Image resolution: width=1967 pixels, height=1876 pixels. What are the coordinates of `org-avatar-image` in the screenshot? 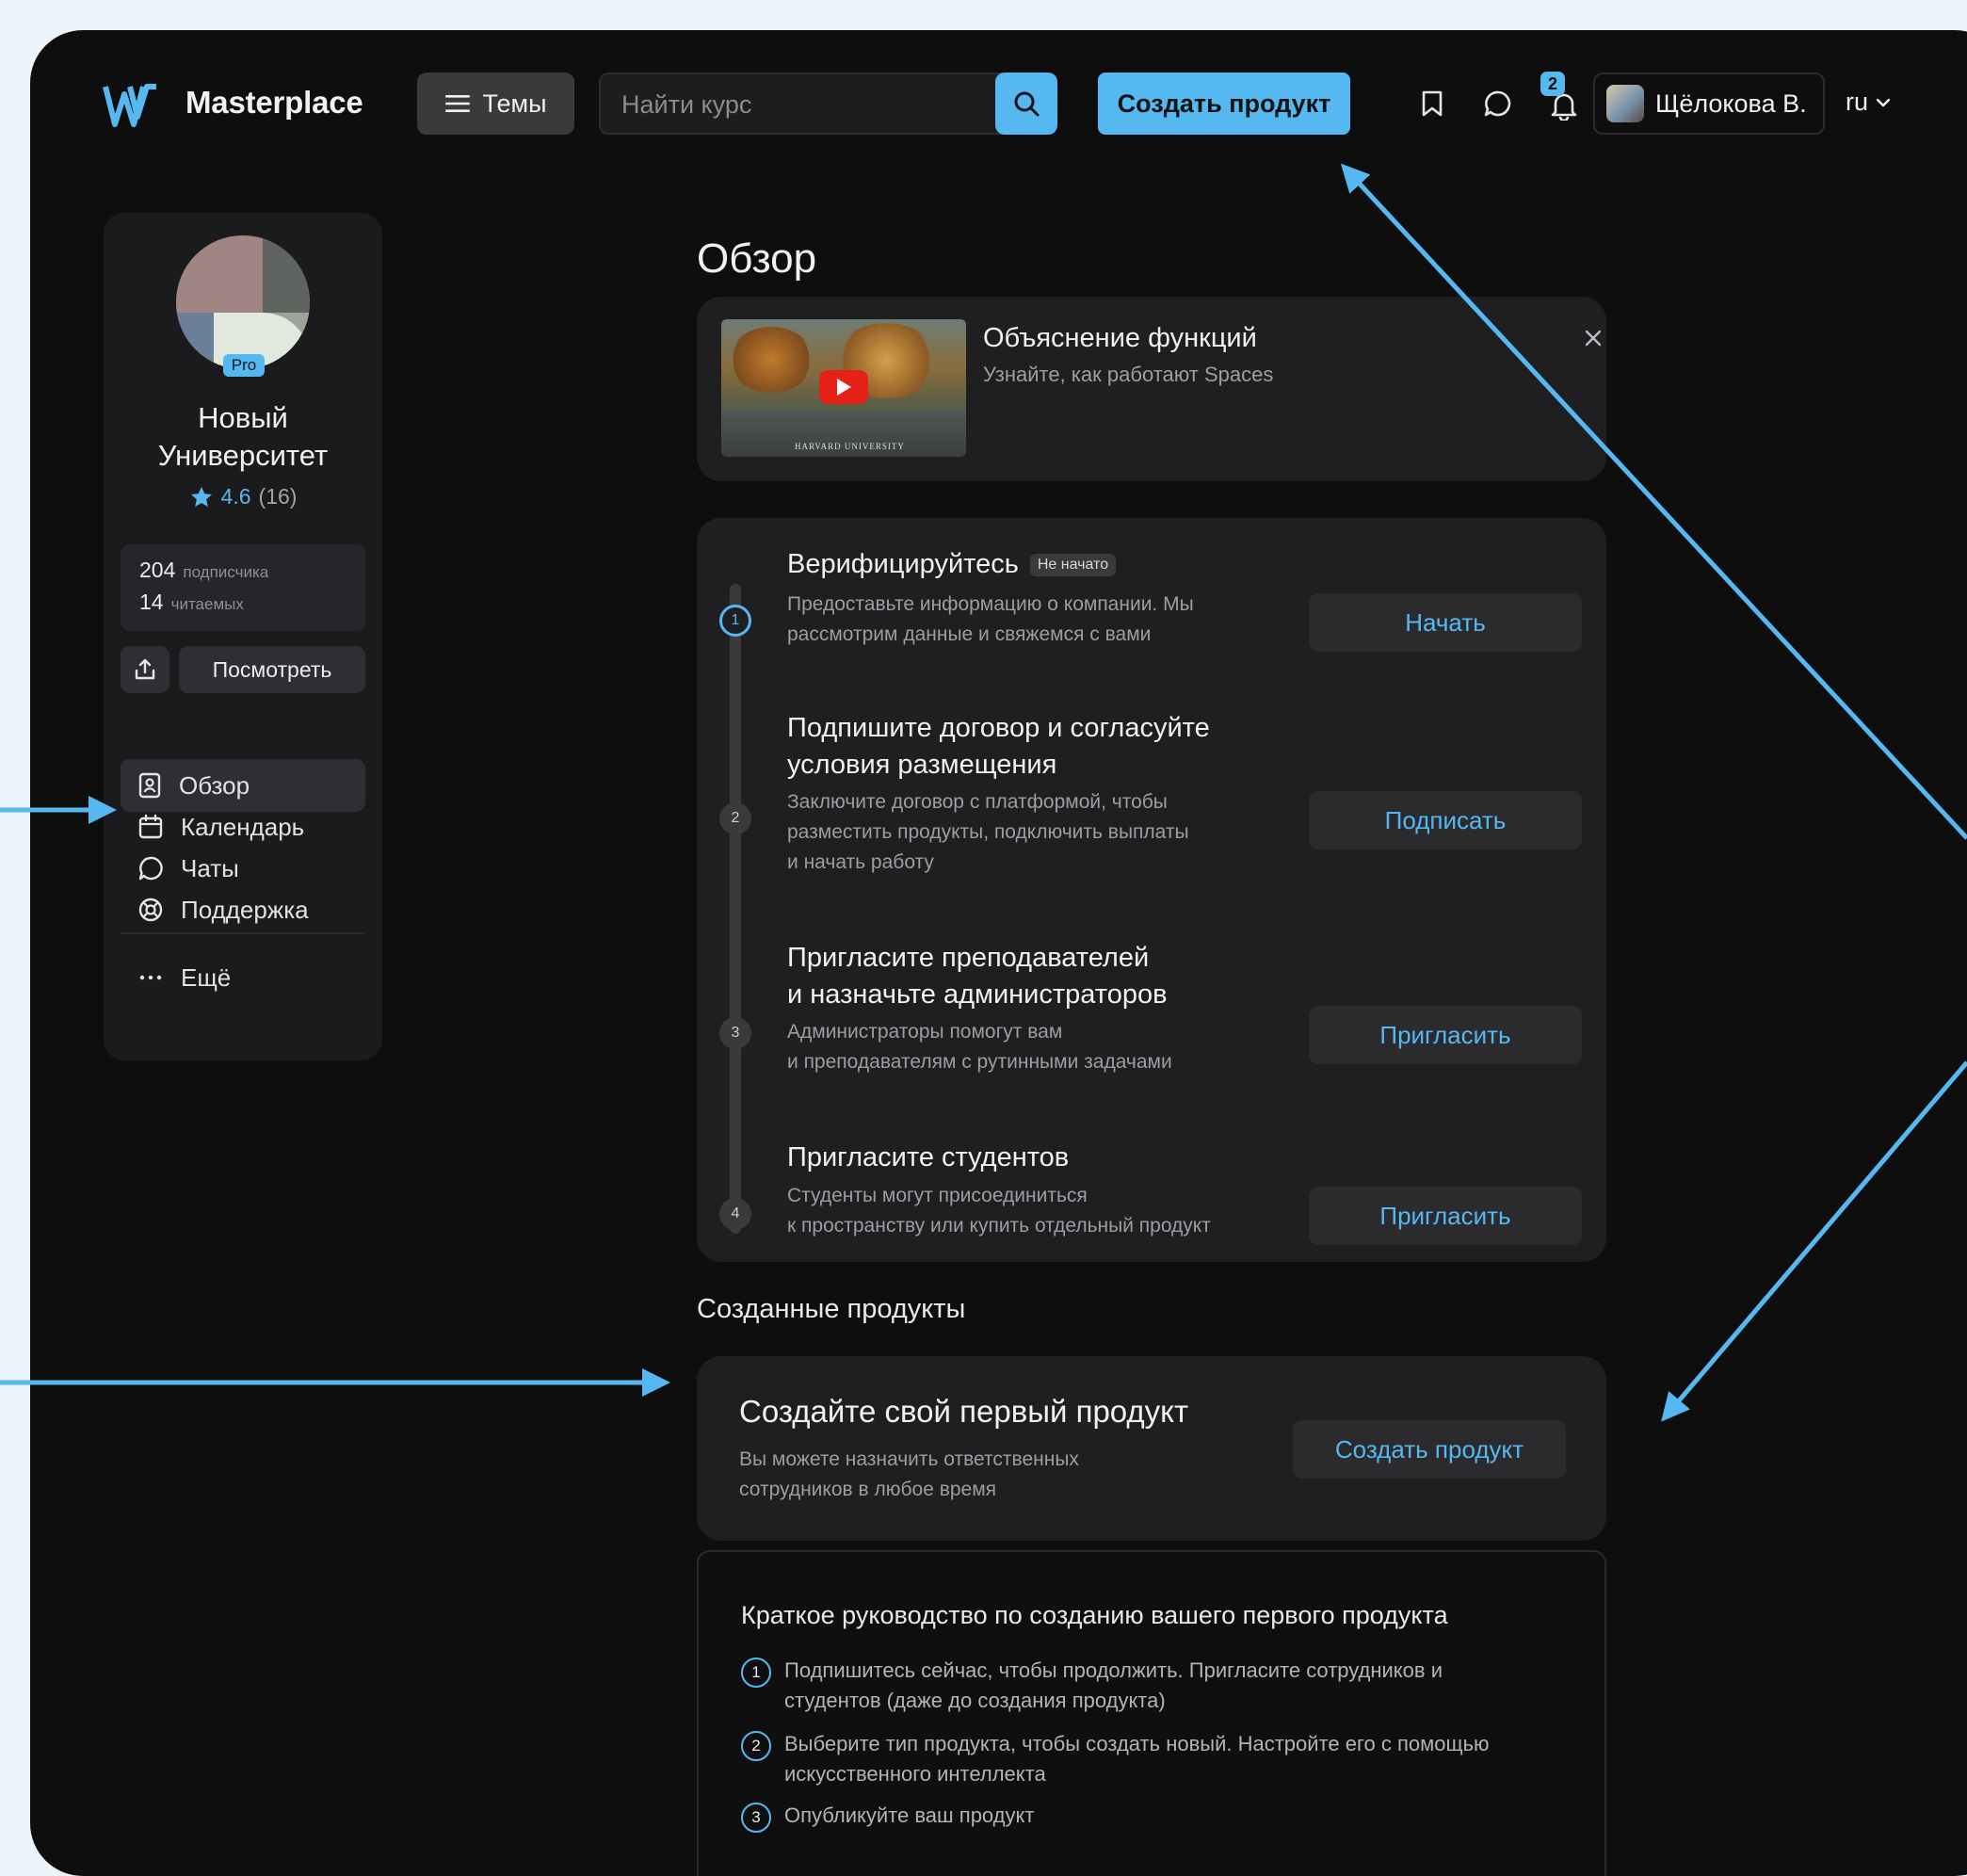 It's located at (243, 302).